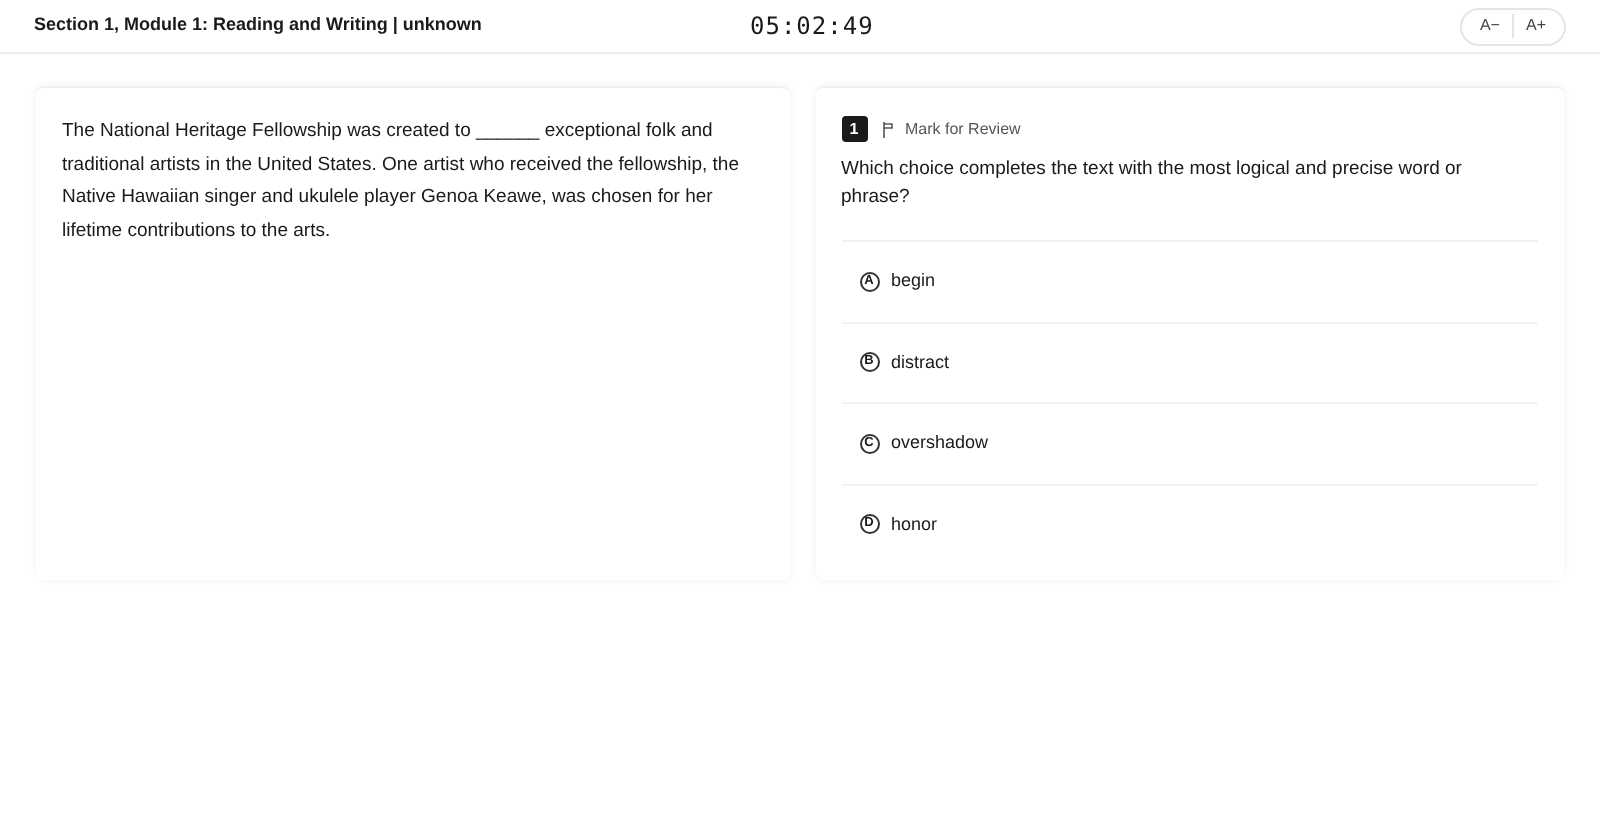 This screenshot has height=834, width=1600. I want to click on mark-for-review-button: Mark for Review, so click(951, 129).